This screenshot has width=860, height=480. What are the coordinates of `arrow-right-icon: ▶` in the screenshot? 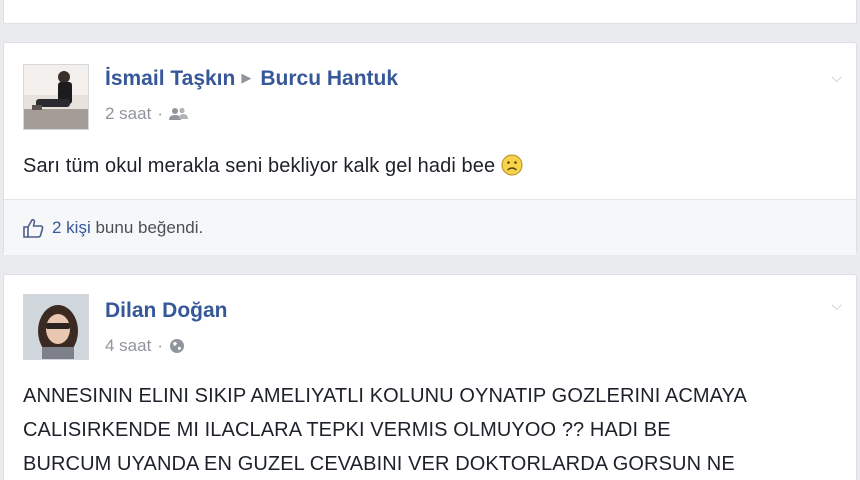 It's located at (246, 77).